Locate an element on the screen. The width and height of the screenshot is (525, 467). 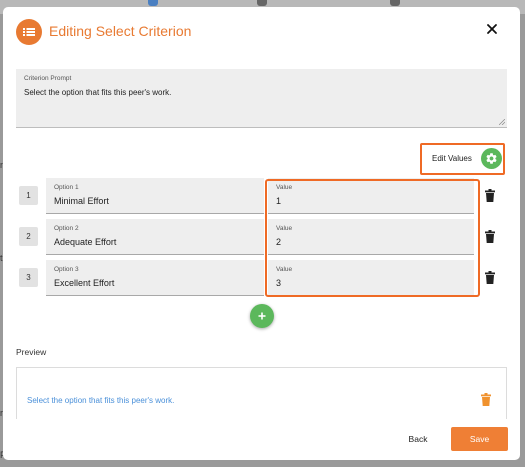
preview-heading: Preview is located at coordinates (31, 352).